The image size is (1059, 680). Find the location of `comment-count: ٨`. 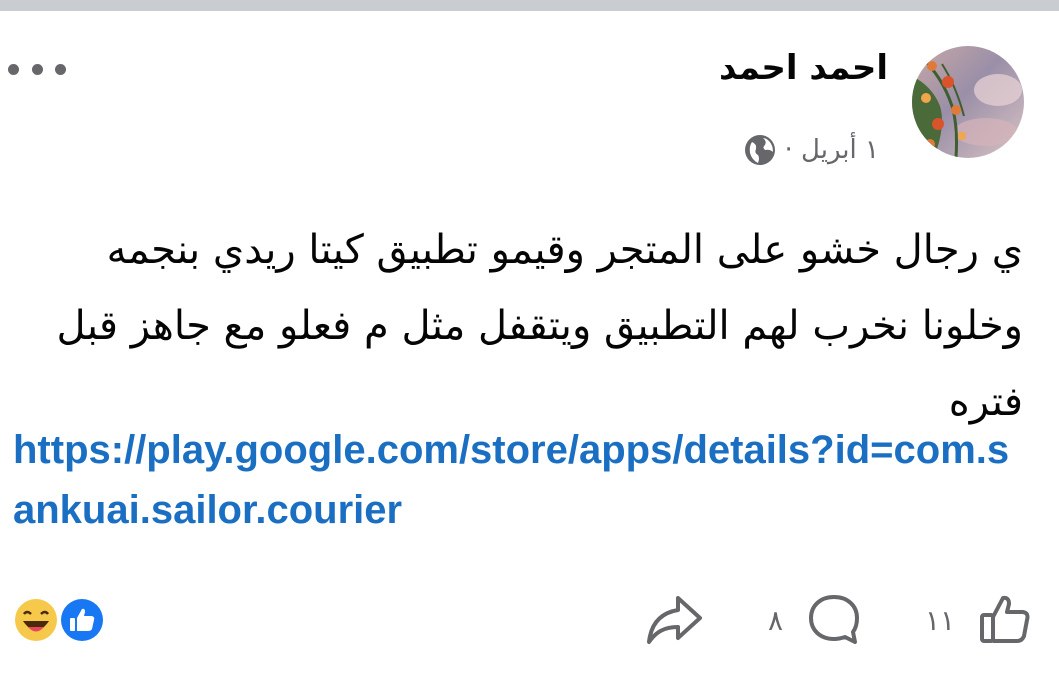

comment-count: ٨ is located at coordinates (776, 620).